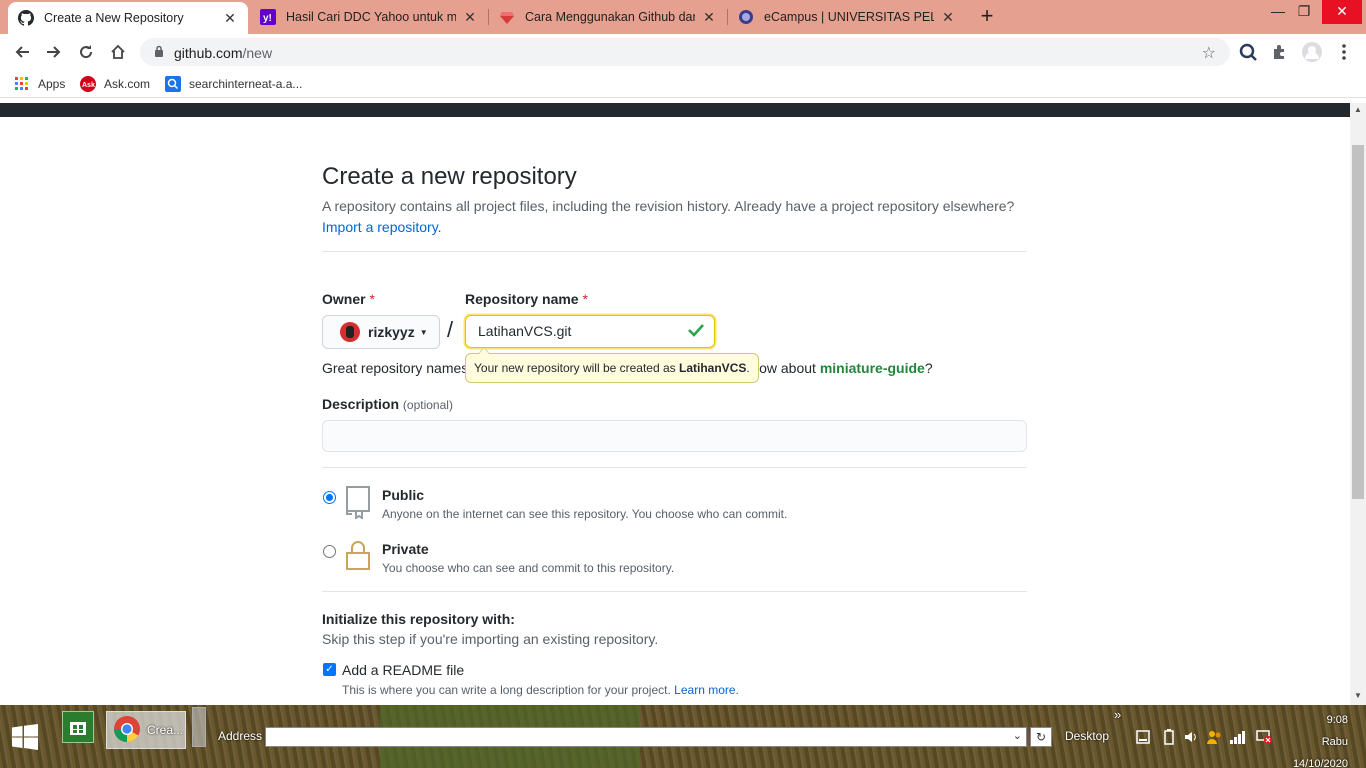  I want to click on description-input, so click(674, 436).